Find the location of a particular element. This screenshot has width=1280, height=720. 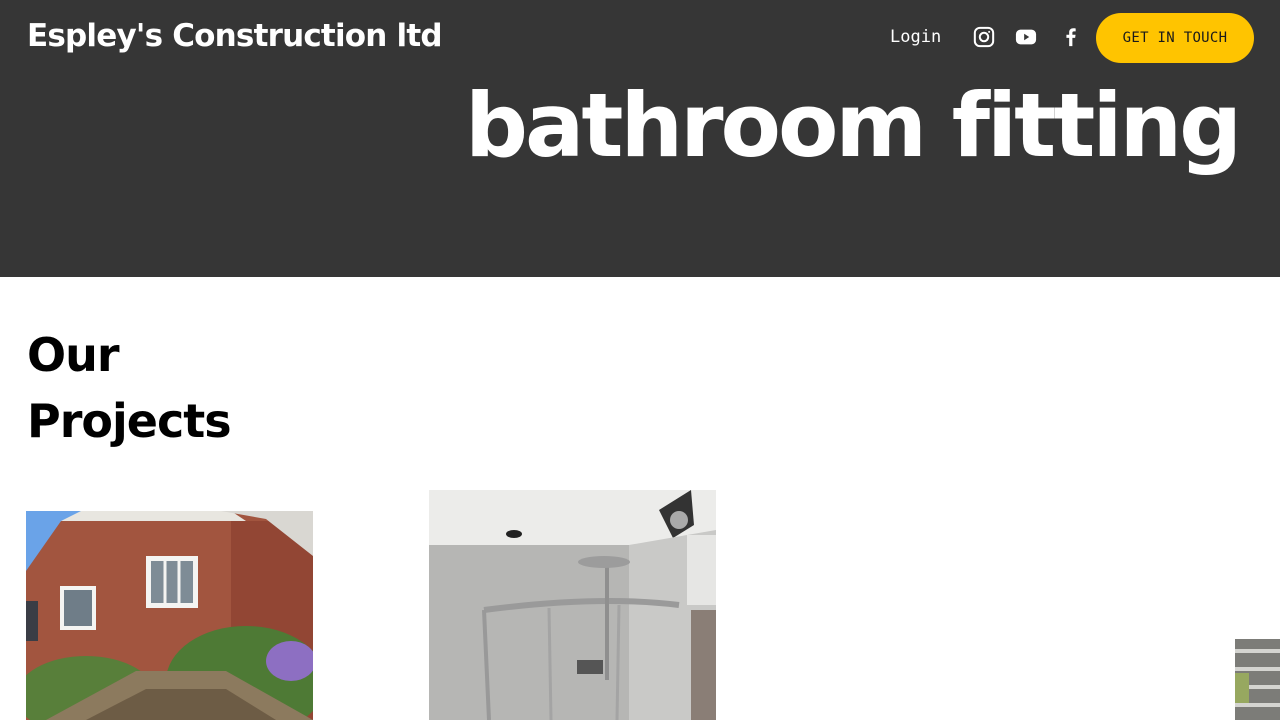

project-image-house is located at coordinates (169, 615).